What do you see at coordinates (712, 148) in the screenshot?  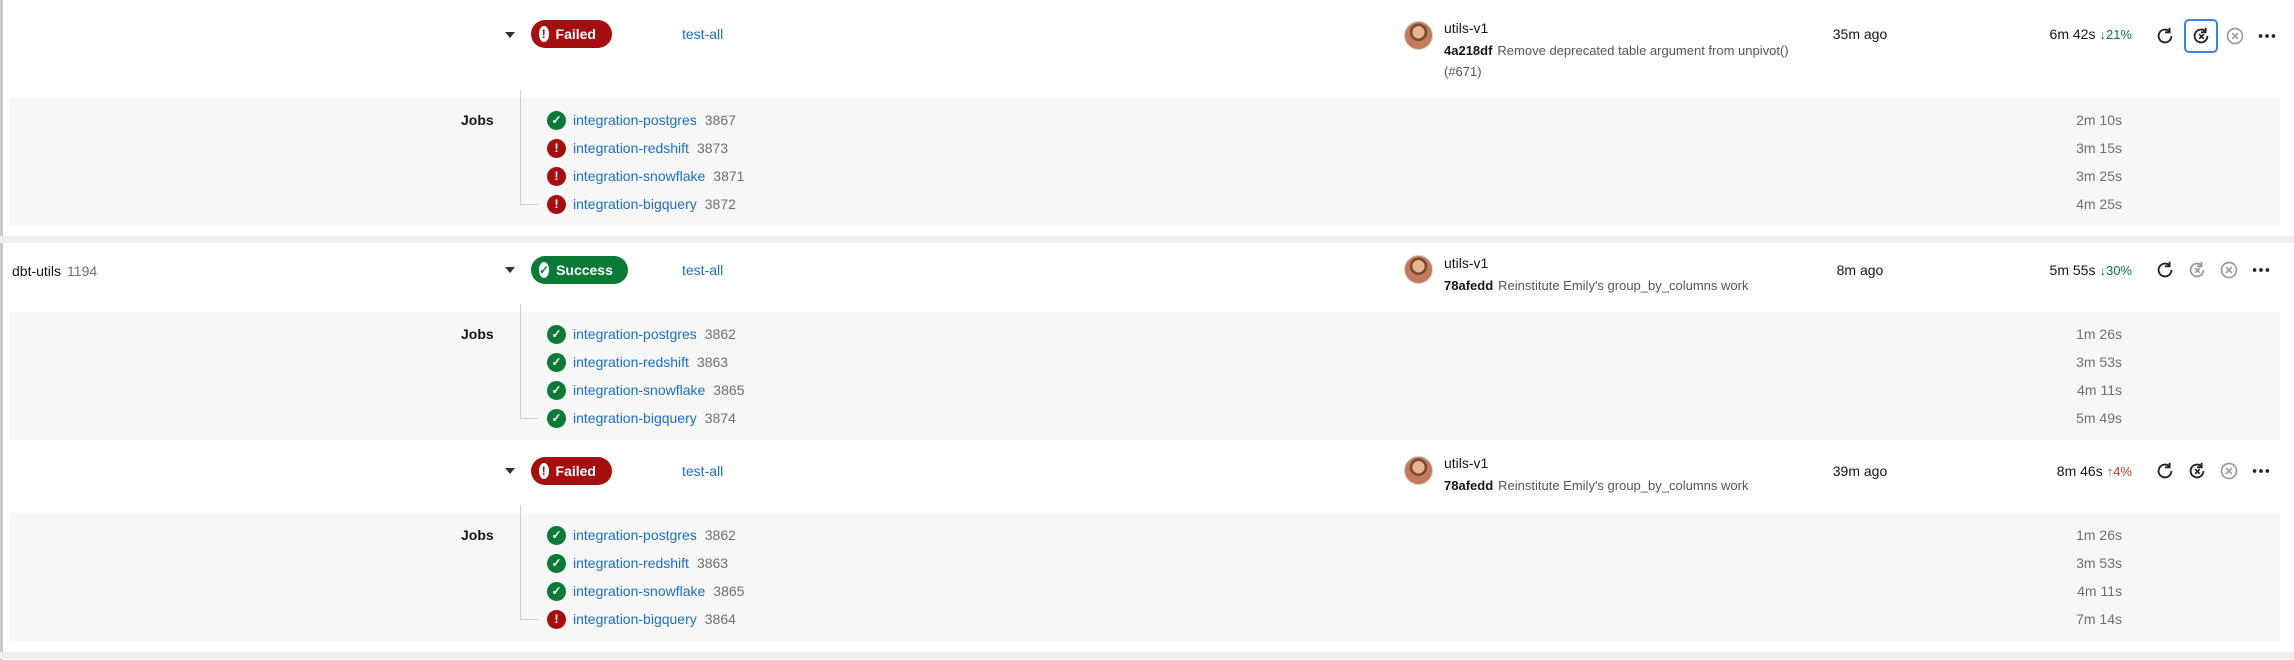 I see `job-number: 3873` at bounding box center [712, 148].